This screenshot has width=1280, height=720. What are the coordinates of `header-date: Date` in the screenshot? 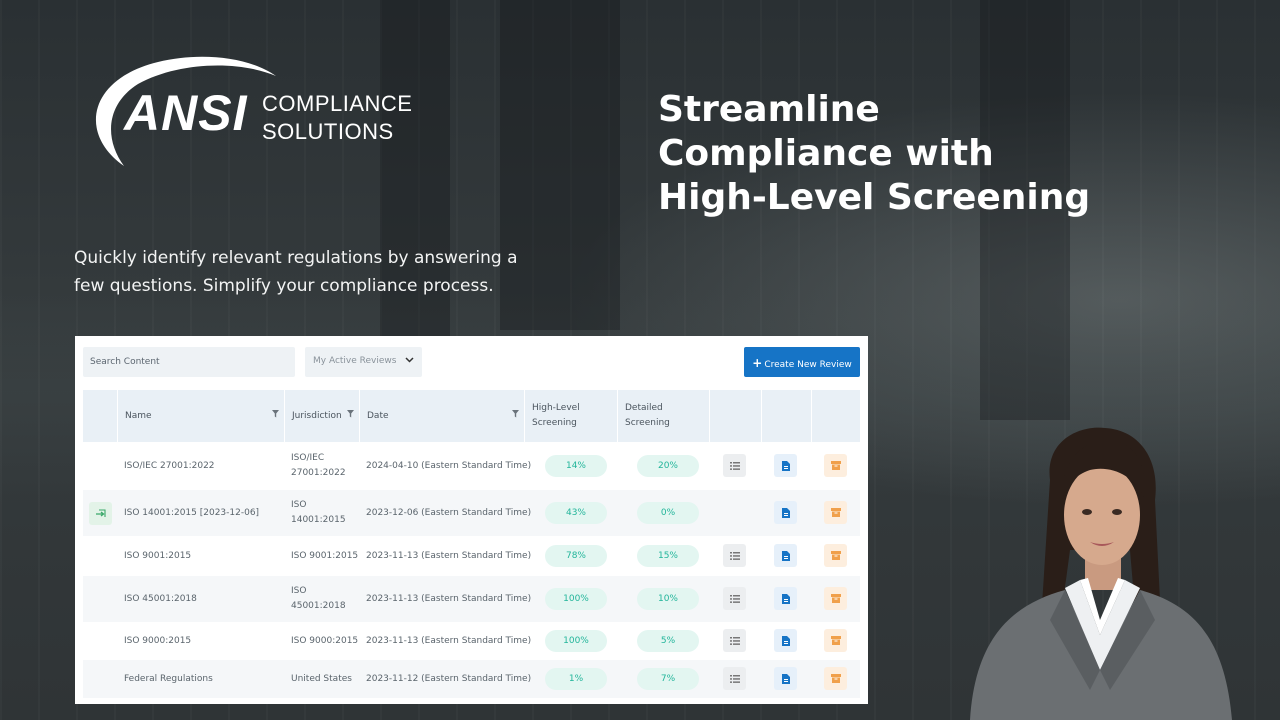 It's located at (441, 416).